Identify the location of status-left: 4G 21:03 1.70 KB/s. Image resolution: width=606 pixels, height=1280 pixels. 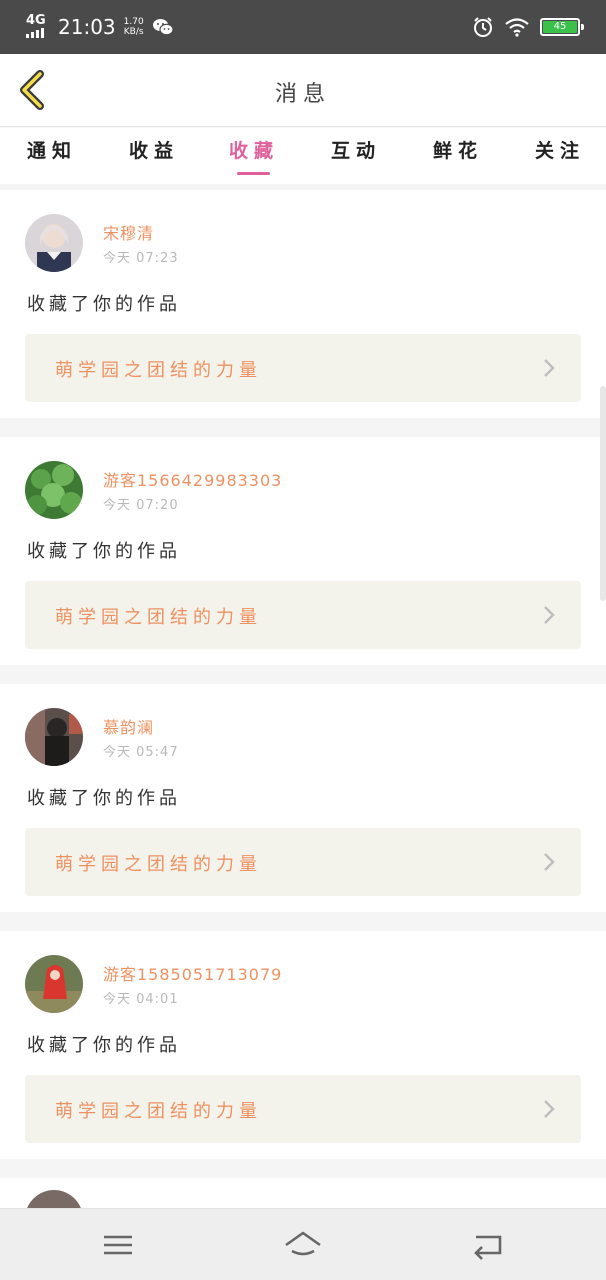
(99, 27).